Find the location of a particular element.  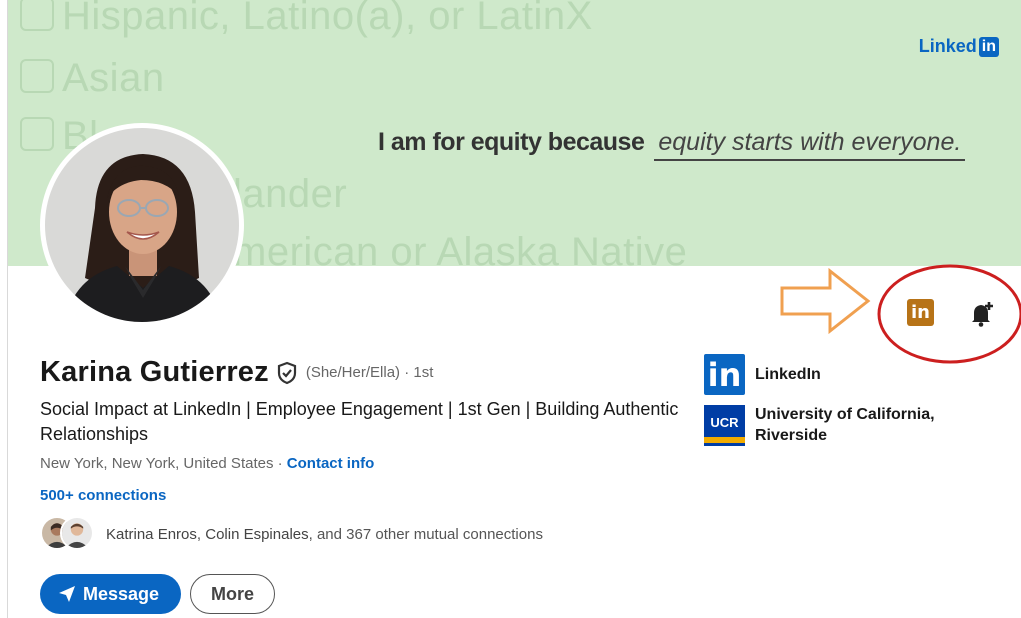

profile-name-row: Karina Gutierrez (She/Her/Ella) · 1st is located at coordinates (236, 372).